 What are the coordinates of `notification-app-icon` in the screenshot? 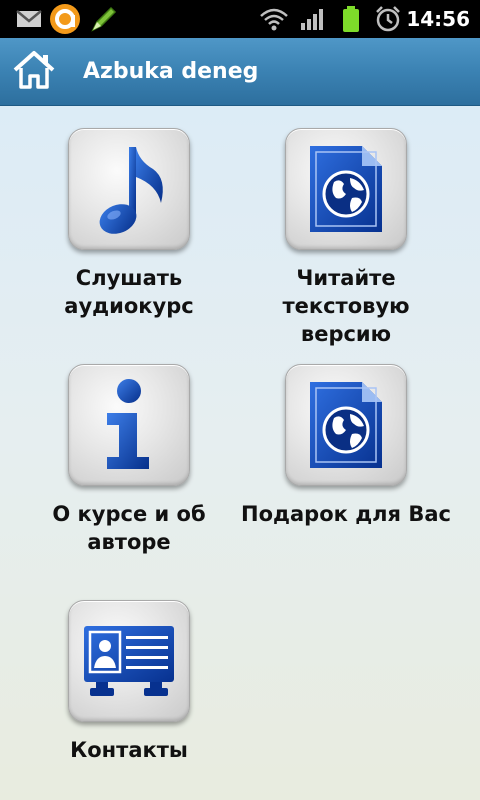 It's located at (65, 19).